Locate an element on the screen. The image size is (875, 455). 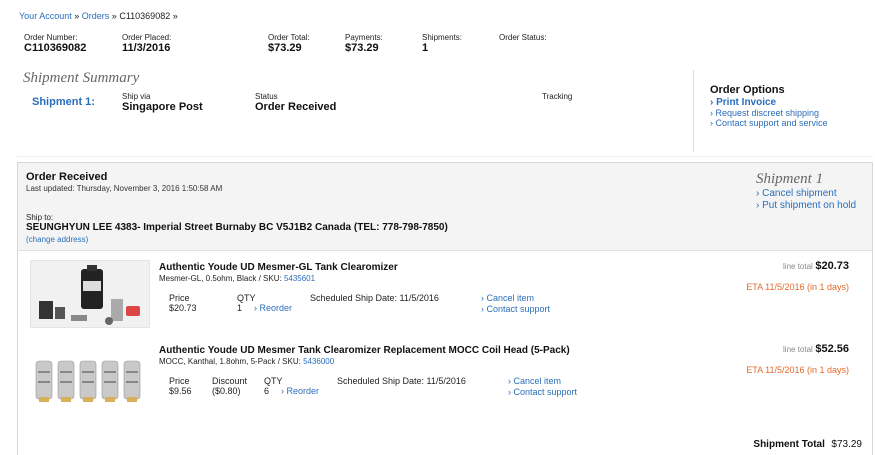
shipment-1-link: Shipment 1 is located at coordinates (61, 102).